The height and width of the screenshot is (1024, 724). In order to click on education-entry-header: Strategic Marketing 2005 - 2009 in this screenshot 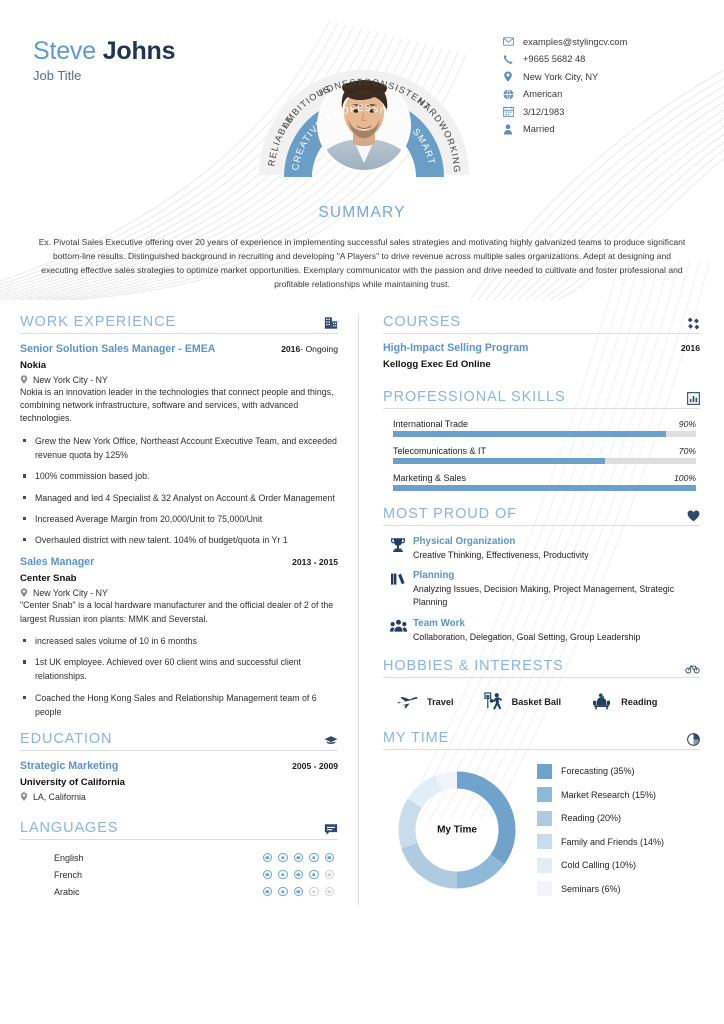, I will do `click(179, 766)`.